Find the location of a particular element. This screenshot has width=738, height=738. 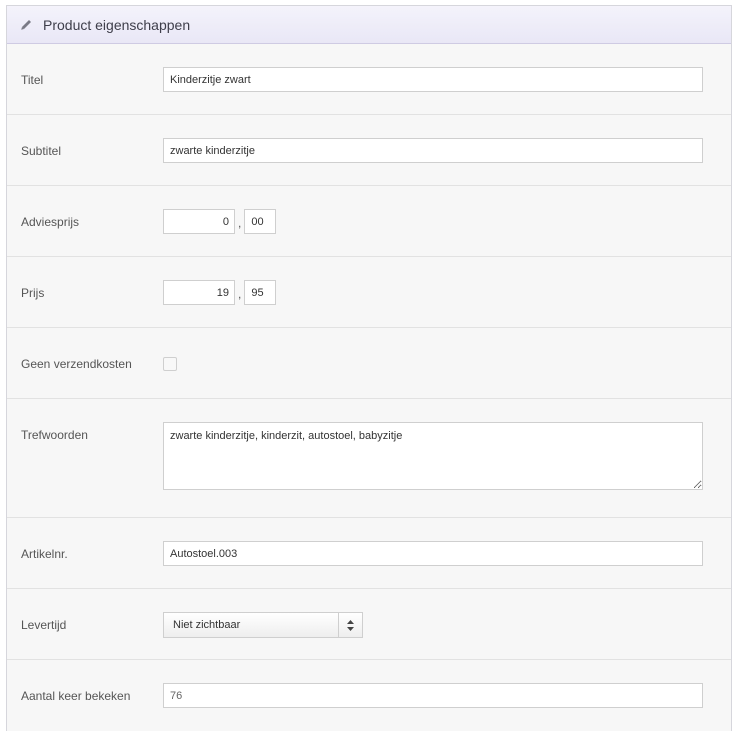

geen-verzendkosten-checkbox is located at coordinates (170, 364).